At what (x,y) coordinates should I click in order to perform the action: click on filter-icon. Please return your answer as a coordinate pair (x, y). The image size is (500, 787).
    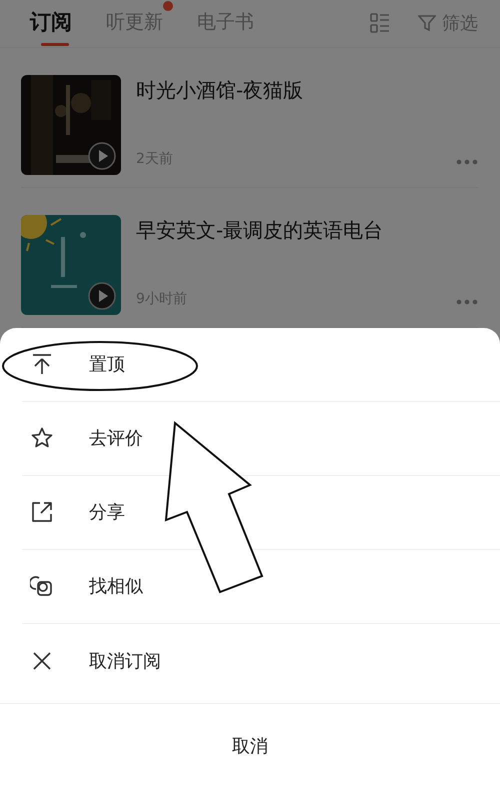
    Looking at the image, I should click on (427, 23).